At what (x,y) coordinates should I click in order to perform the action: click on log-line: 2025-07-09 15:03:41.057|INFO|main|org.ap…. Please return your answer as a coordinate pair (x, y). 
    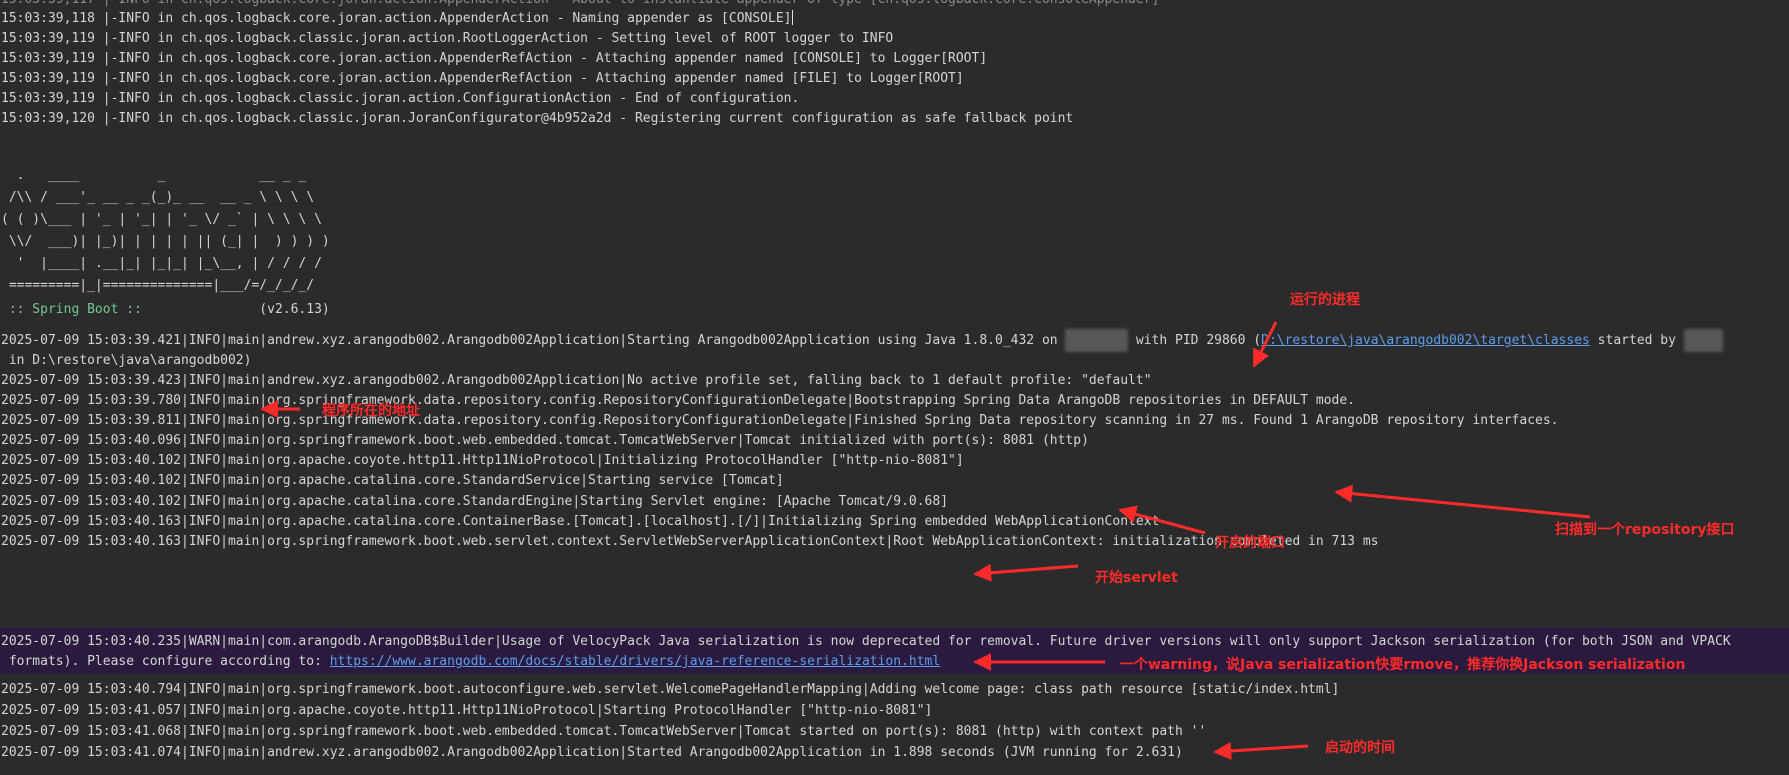
    Looking at the image, I should click on (467, 710).